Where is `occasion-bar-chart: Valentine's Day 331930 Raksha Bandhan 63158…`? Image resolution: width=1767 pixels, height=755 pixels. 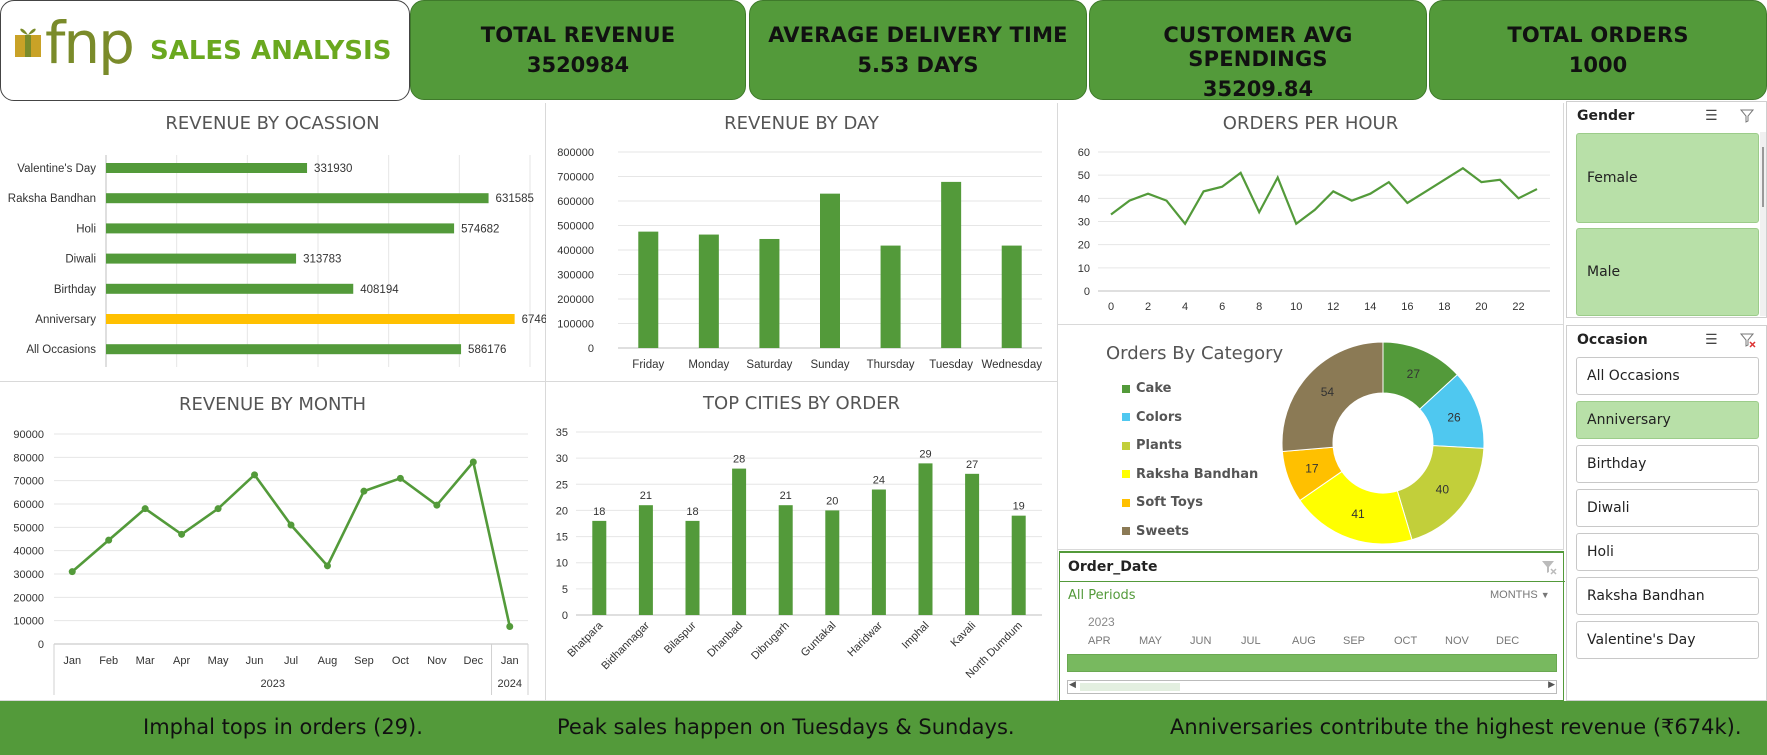 occasion-bar-chart: Valentine's Day 331930 Raksha Bandhan 63158… is located at coordinates (277, 261).